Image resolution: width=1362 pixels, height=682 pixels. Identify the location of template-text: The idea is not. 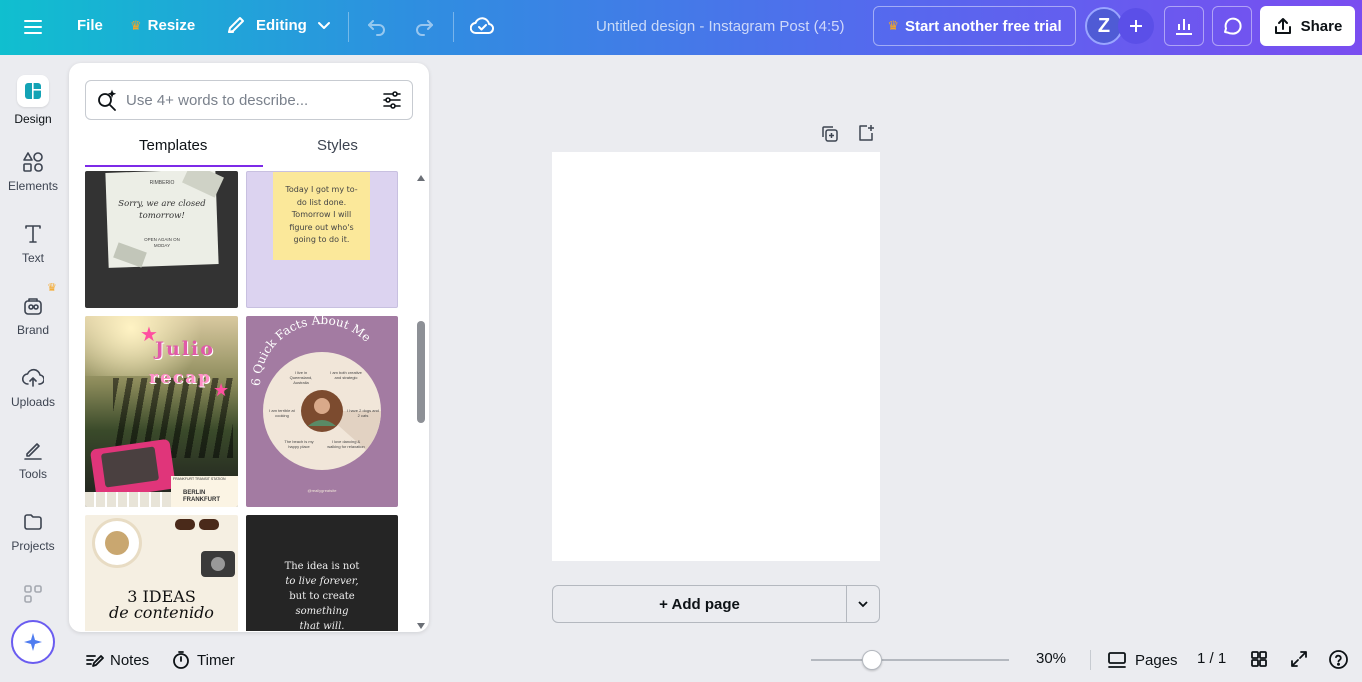
(322, 566).